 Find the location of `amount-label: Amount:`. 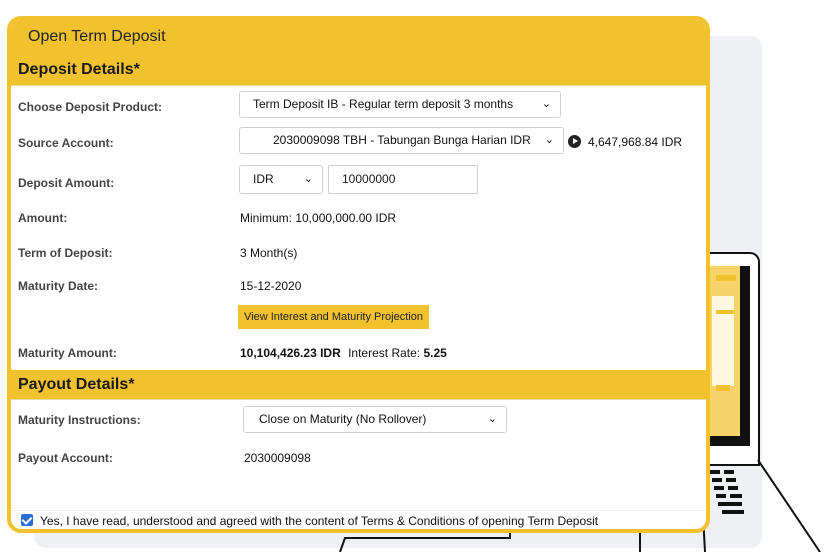

amount-label: Amount: is located at coordinates (43, 218).